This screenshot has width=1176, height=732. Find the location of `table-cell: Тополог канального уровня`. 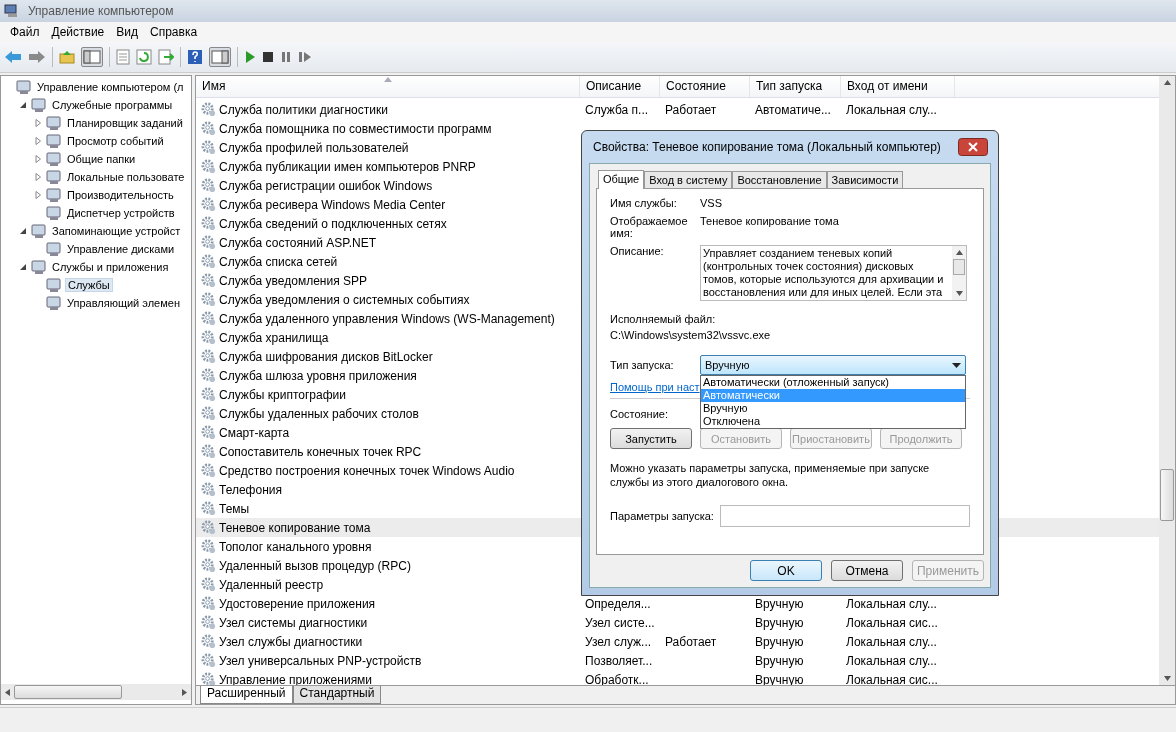

table-cell: Тополог канального уровня is located at coordinates (295, 546).